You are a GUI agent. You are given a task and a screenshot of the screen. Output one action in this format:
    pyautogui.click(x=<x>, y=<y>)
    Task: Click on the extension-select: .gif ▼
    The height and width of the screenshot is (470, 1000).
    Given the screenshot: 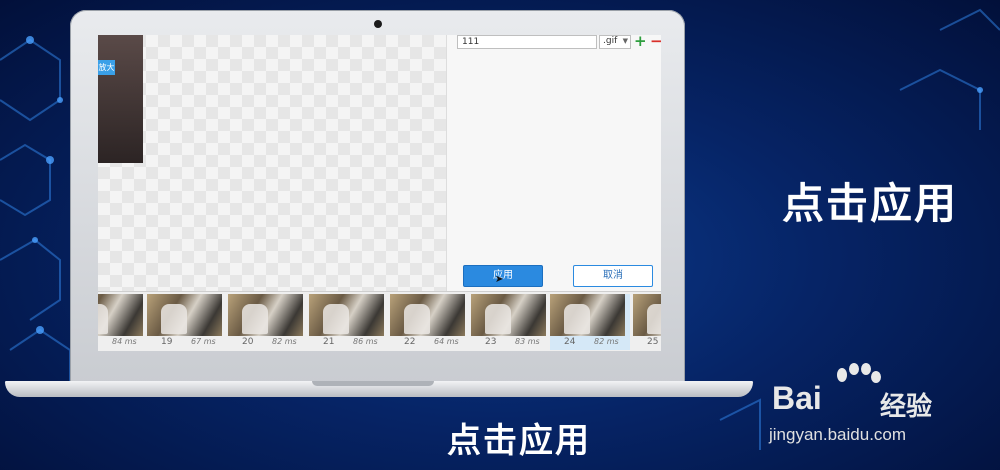 What is the action you would take?
    pyautogui.click(x=615, y=42)
    